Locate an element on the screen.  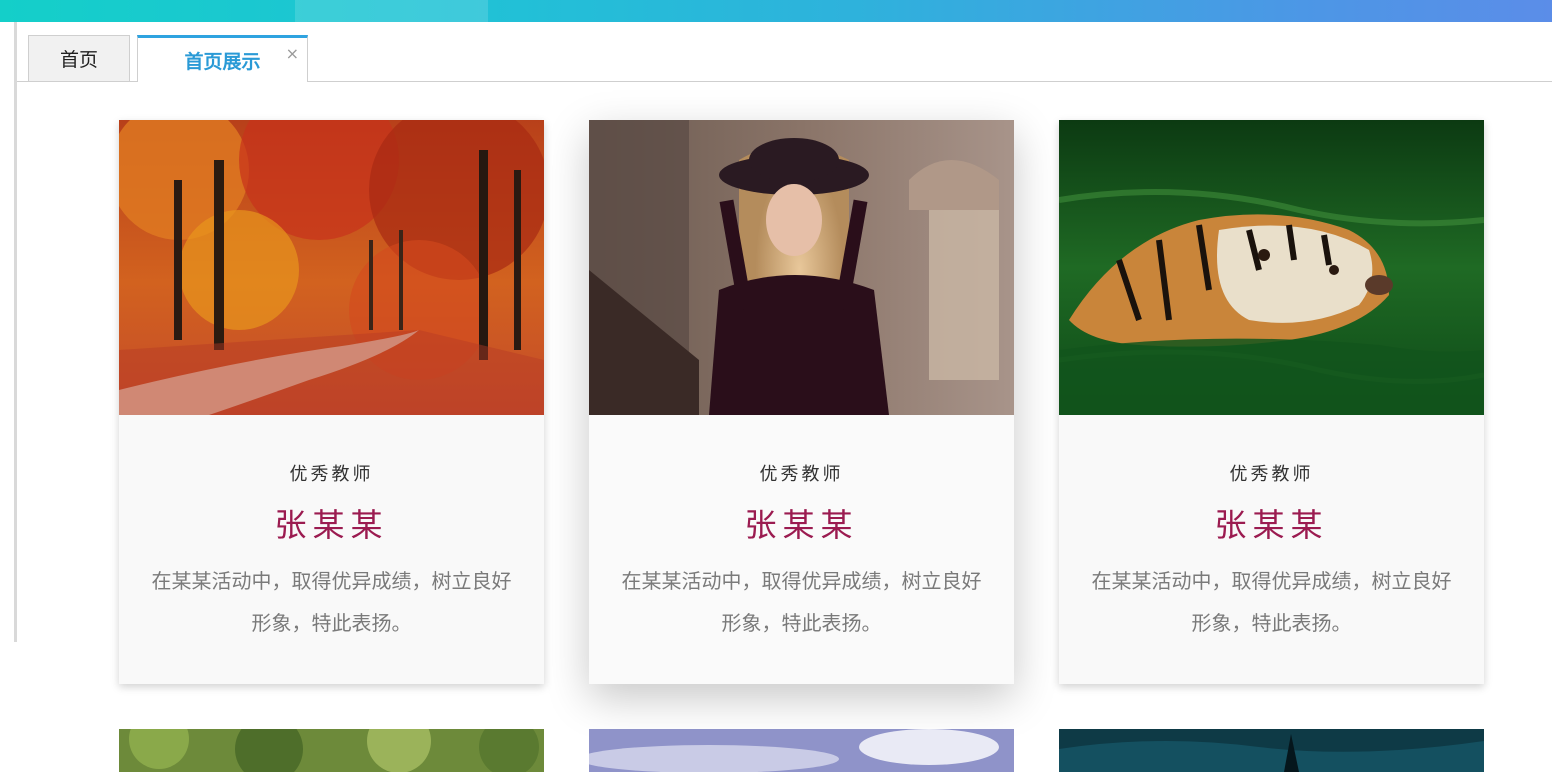
close-icon: × is located at coordinates (292, 53).